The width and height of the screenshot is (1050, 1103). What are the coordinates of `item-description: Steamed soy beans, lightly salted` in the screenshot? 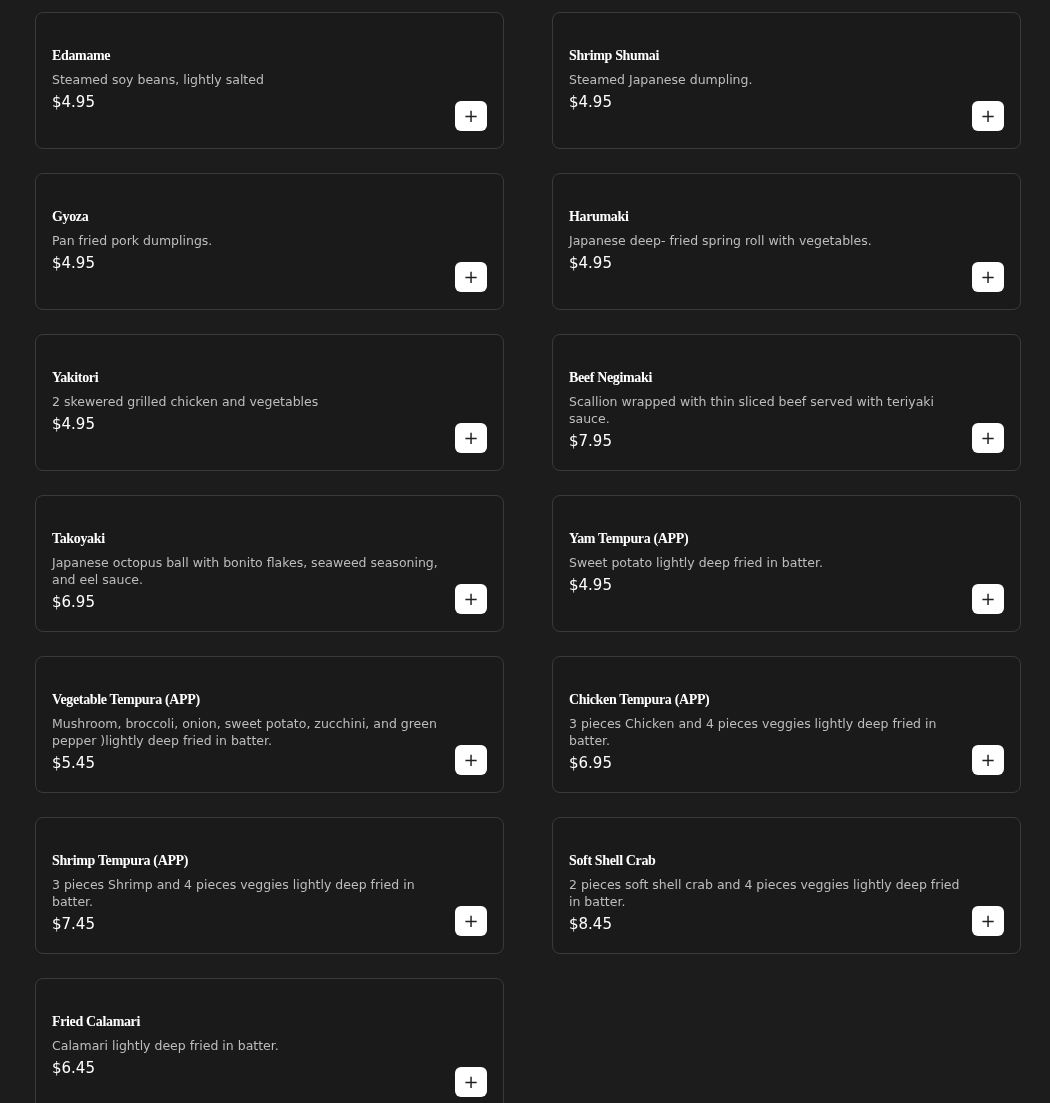 It's located at (158, 79).